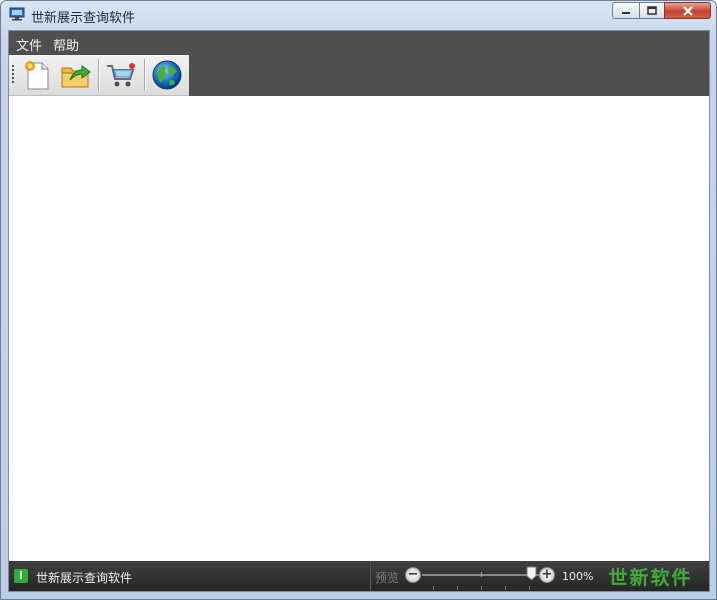 This screenshot has width=717, height=600. Describe the element at coordinates (358, 15) in the screenshot. I see `title-bar: 世新展示查询软件` at that location.